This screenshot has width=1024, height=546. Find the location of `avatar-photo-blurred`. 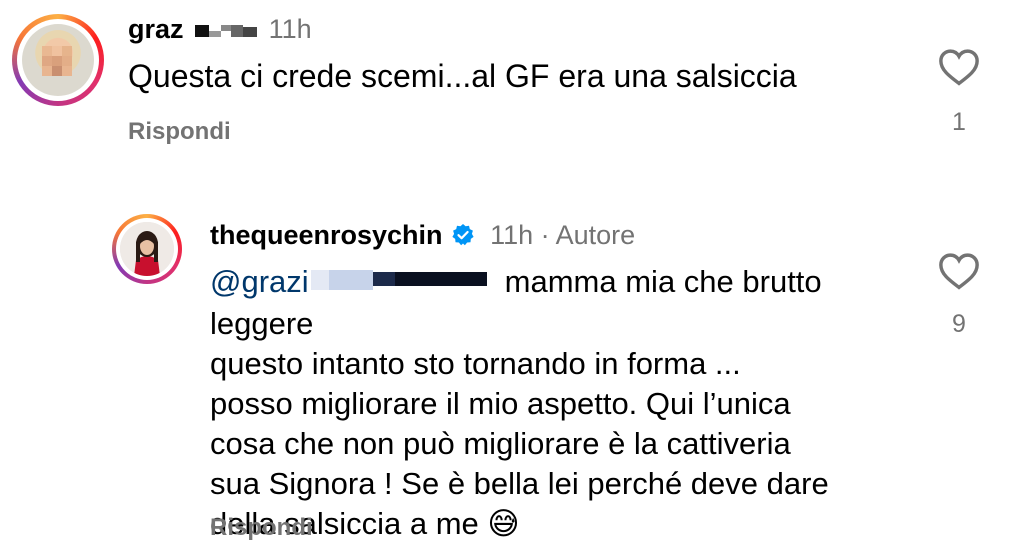

avatar-photo-blurred is located at coordinates (58, 60).